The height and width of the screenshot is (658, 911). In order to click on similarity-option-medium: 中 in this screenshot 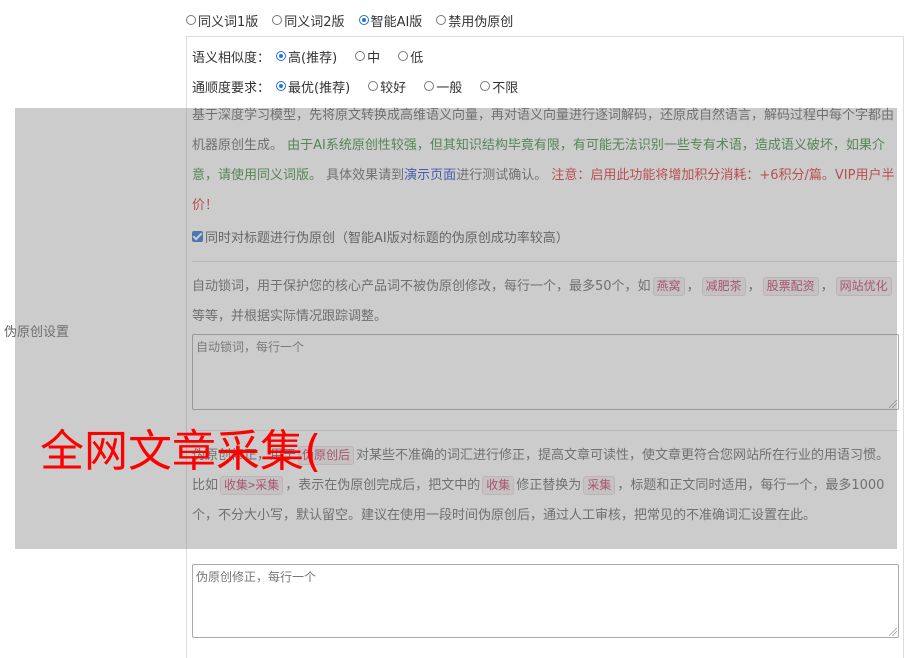, I will do `click(367, 56)`.